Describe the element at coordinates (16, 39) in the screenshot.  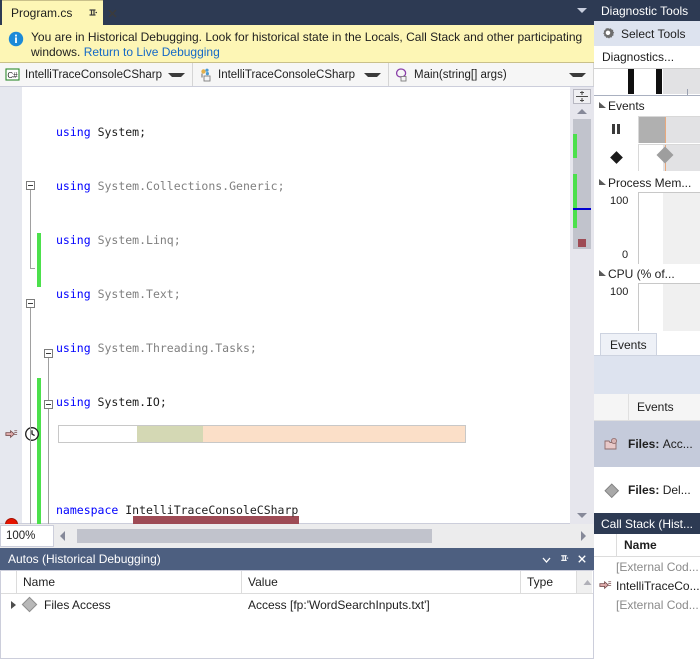
I see `info-icon` at that location.